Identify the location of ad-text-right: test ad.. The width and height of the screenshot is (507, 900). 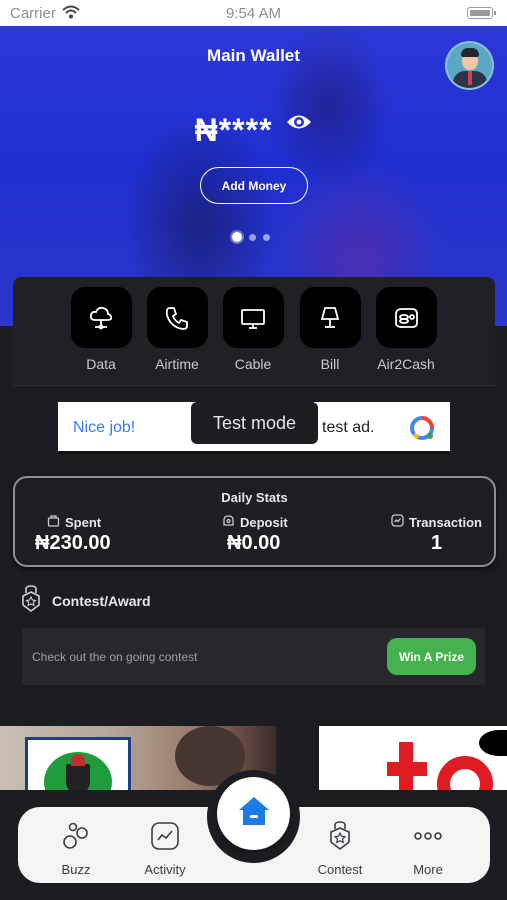
(348, 427).